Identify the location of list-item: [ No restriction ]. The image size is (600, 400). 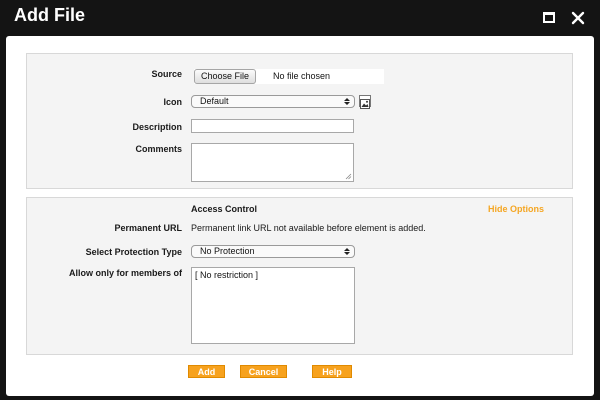
(226, 275).